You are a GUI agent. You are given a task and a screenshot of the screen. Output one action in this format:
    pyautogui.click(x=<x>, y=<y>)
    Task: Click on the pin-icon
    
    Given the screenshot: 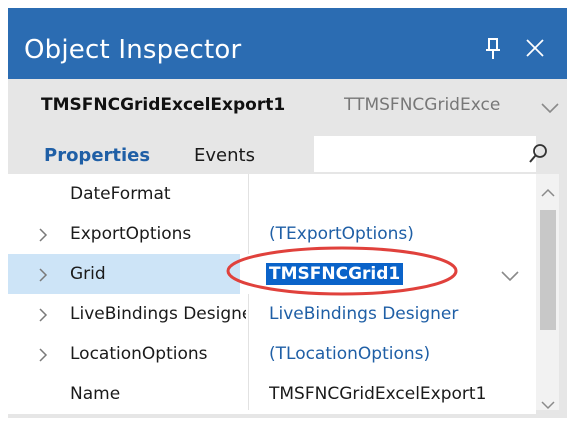 What is the action you would take?
    pyautogui.click(x=493, y=48)
    